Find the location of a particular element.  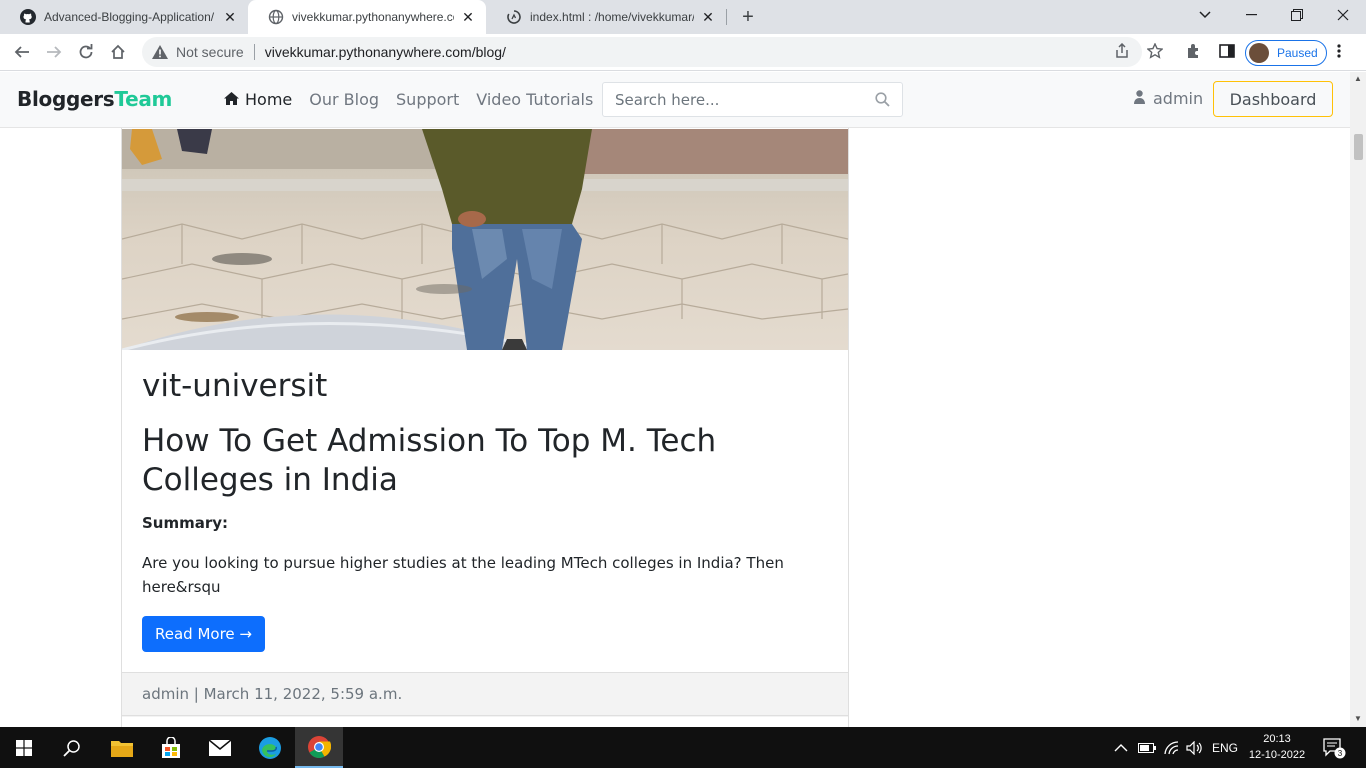

back-button is located at coordinates (22, 52).